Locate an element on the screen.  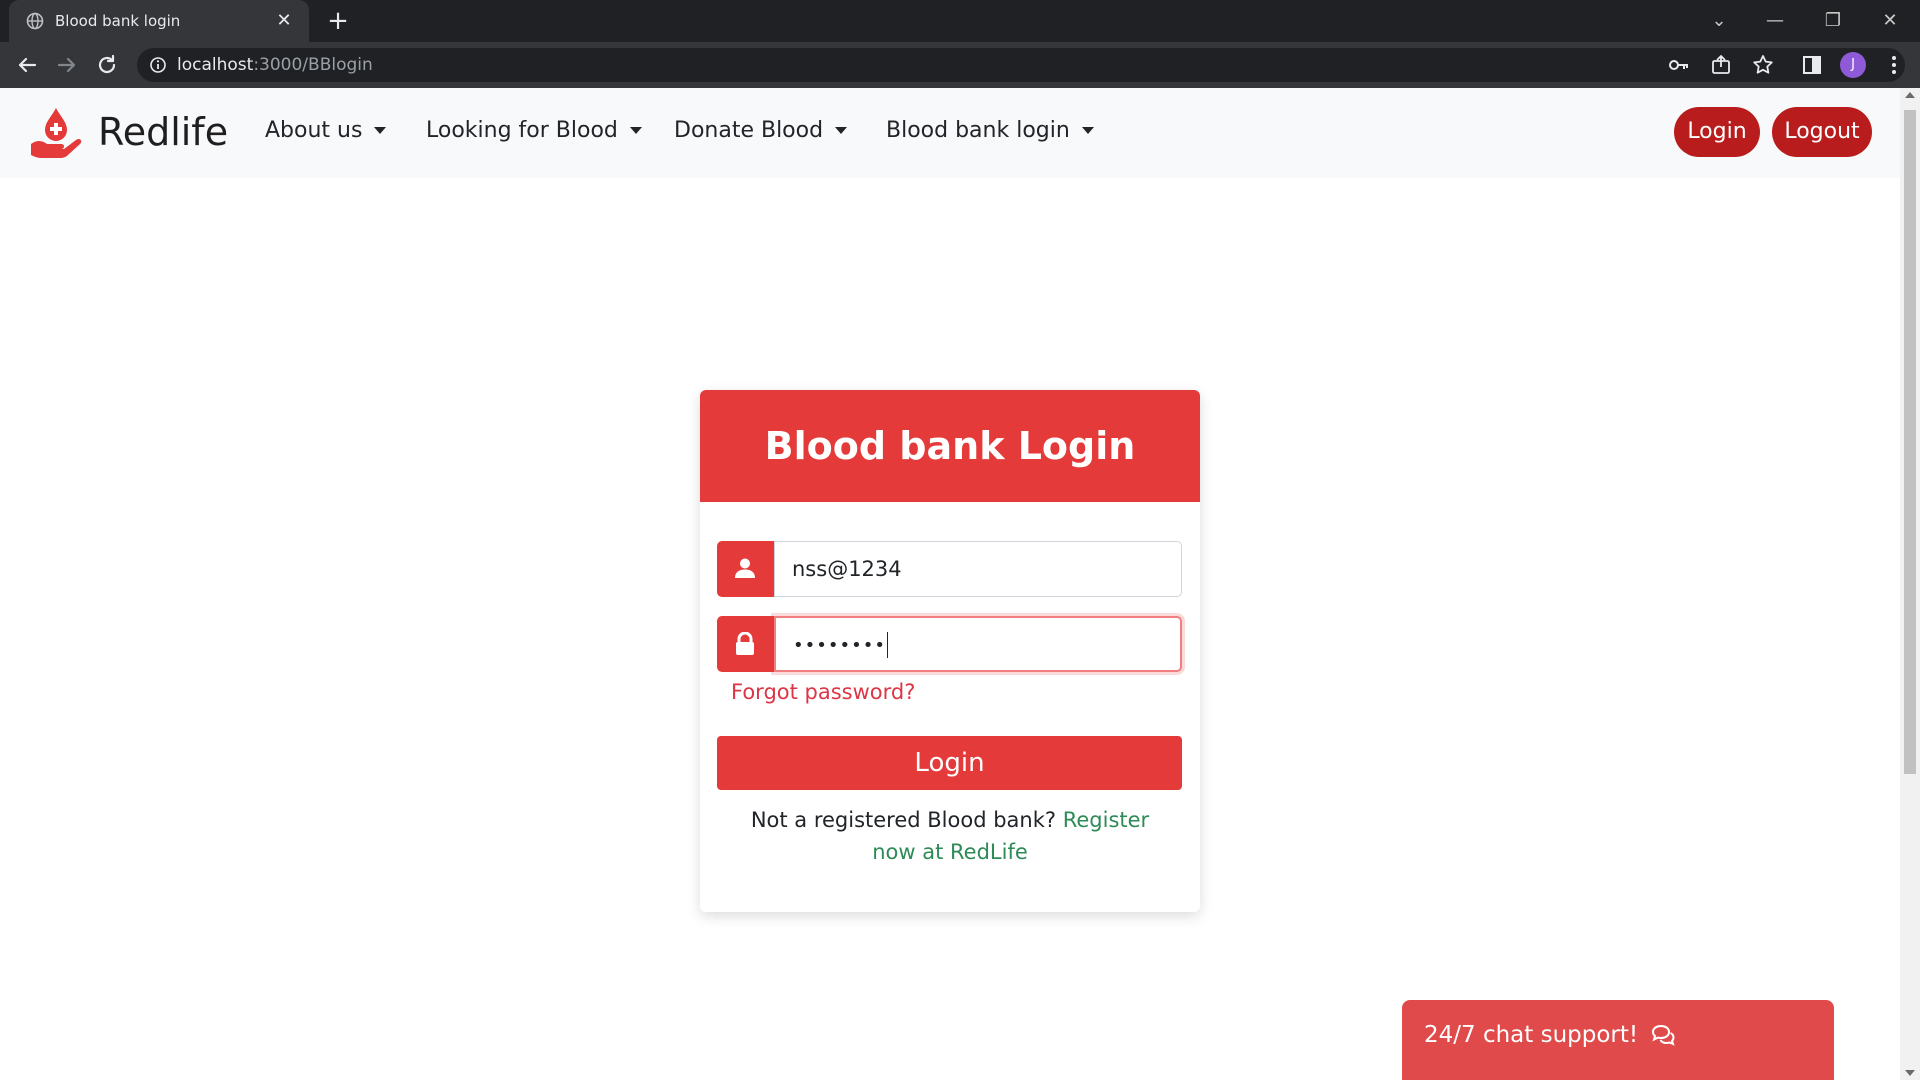
nav-label: Donate Blood is located at coordinates (749, 130).